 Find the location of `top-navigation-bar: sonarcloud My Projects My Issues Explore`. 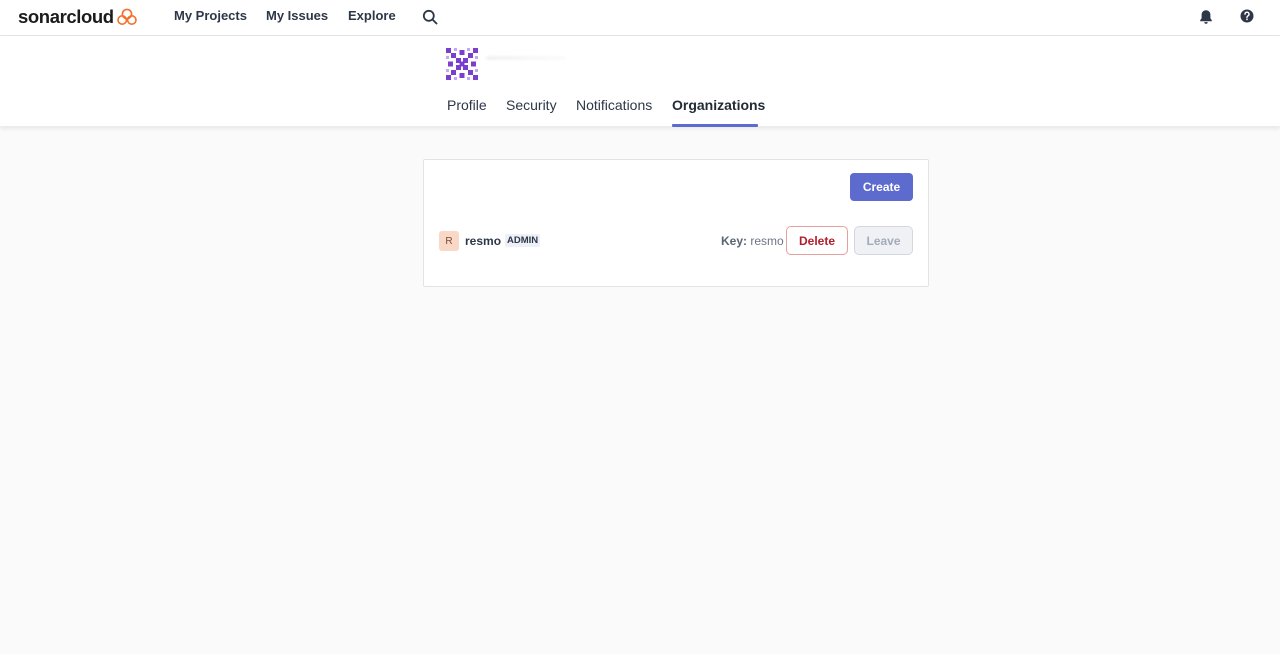

top-navigation-bar: sonarcloud My Projects My Issues Explore is located at coordinates (640, 18).